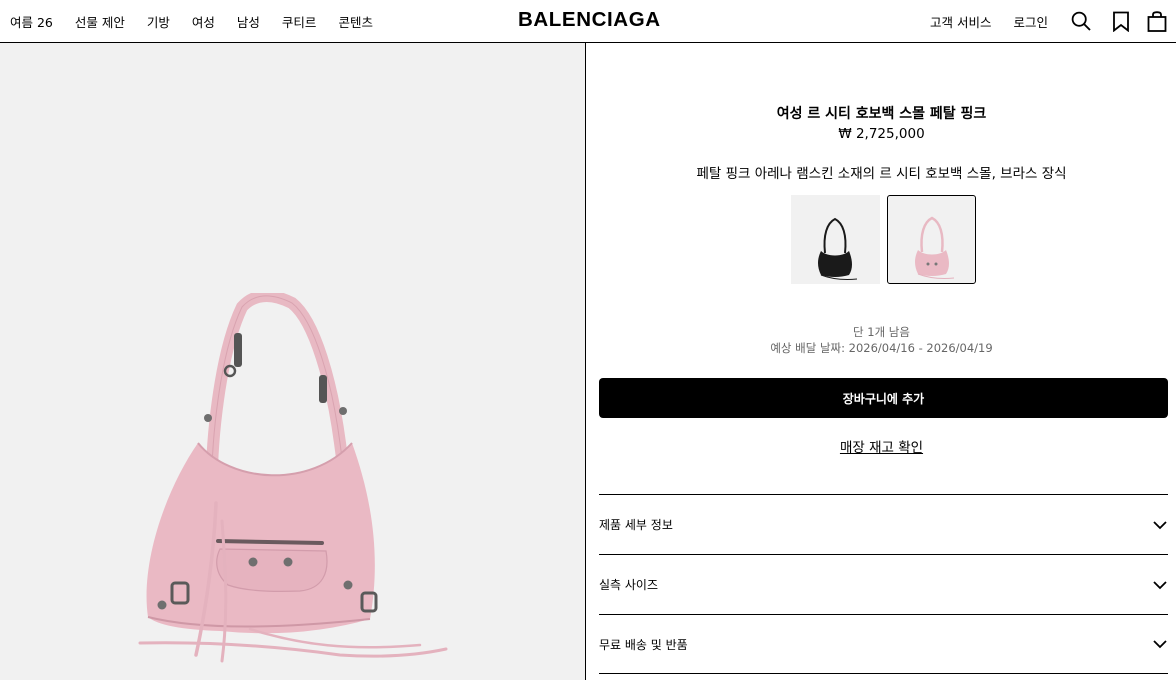 The height and width of the screenshot is (680, 1176). Describe the element at coordinates (643, 644) in the screenshot. I see `accordion-label: 무료 배송 및 반품` at that location.